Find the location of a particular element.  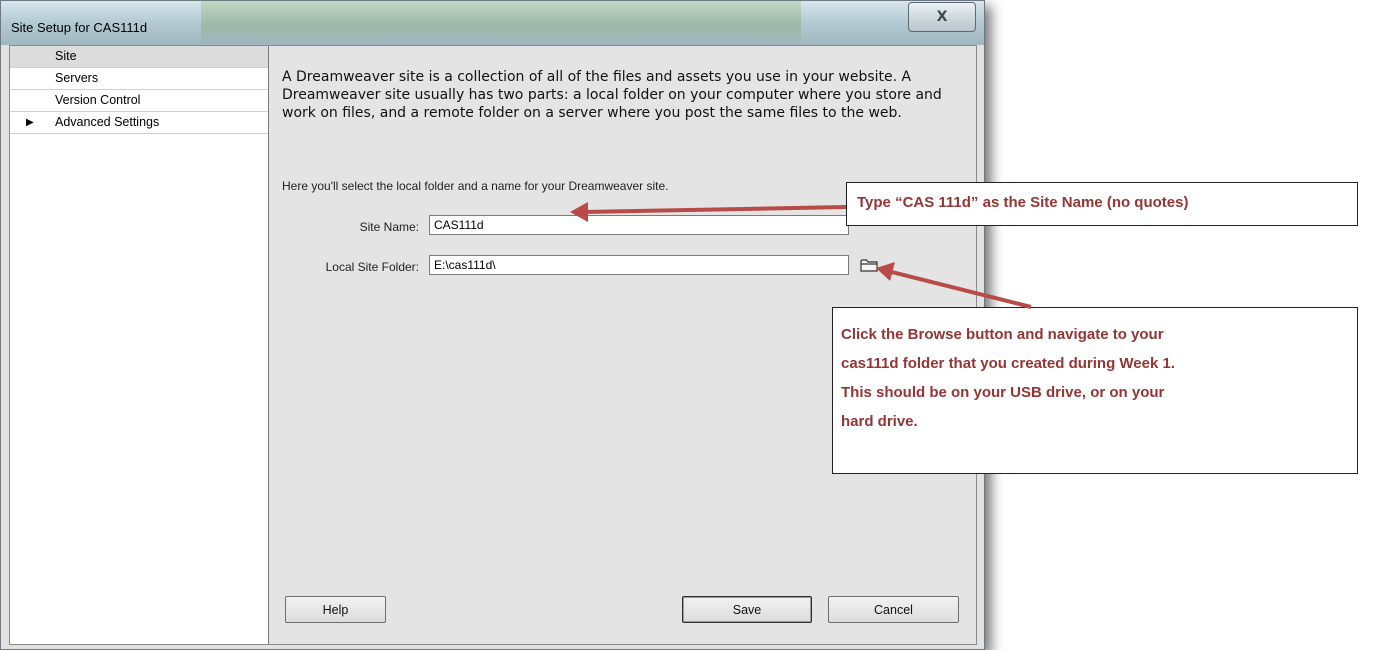

local-site-folder-label: Local Site Folder: is located at coordinates (372, 267).